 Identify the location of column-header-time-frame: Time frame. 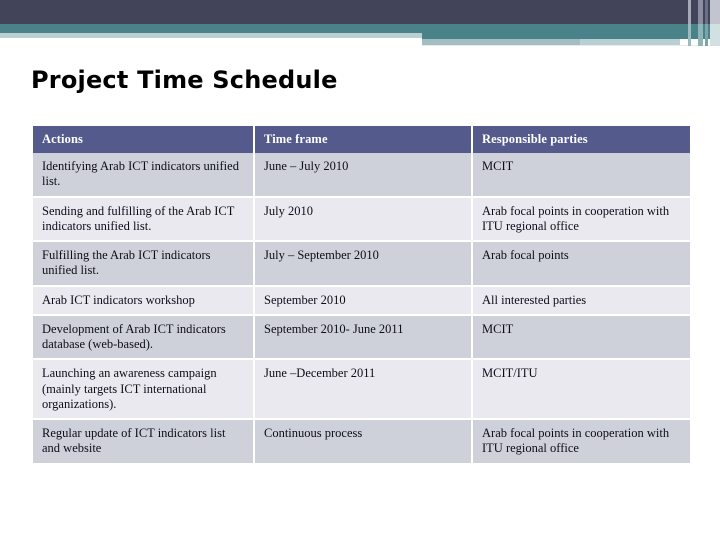
(364, 139).